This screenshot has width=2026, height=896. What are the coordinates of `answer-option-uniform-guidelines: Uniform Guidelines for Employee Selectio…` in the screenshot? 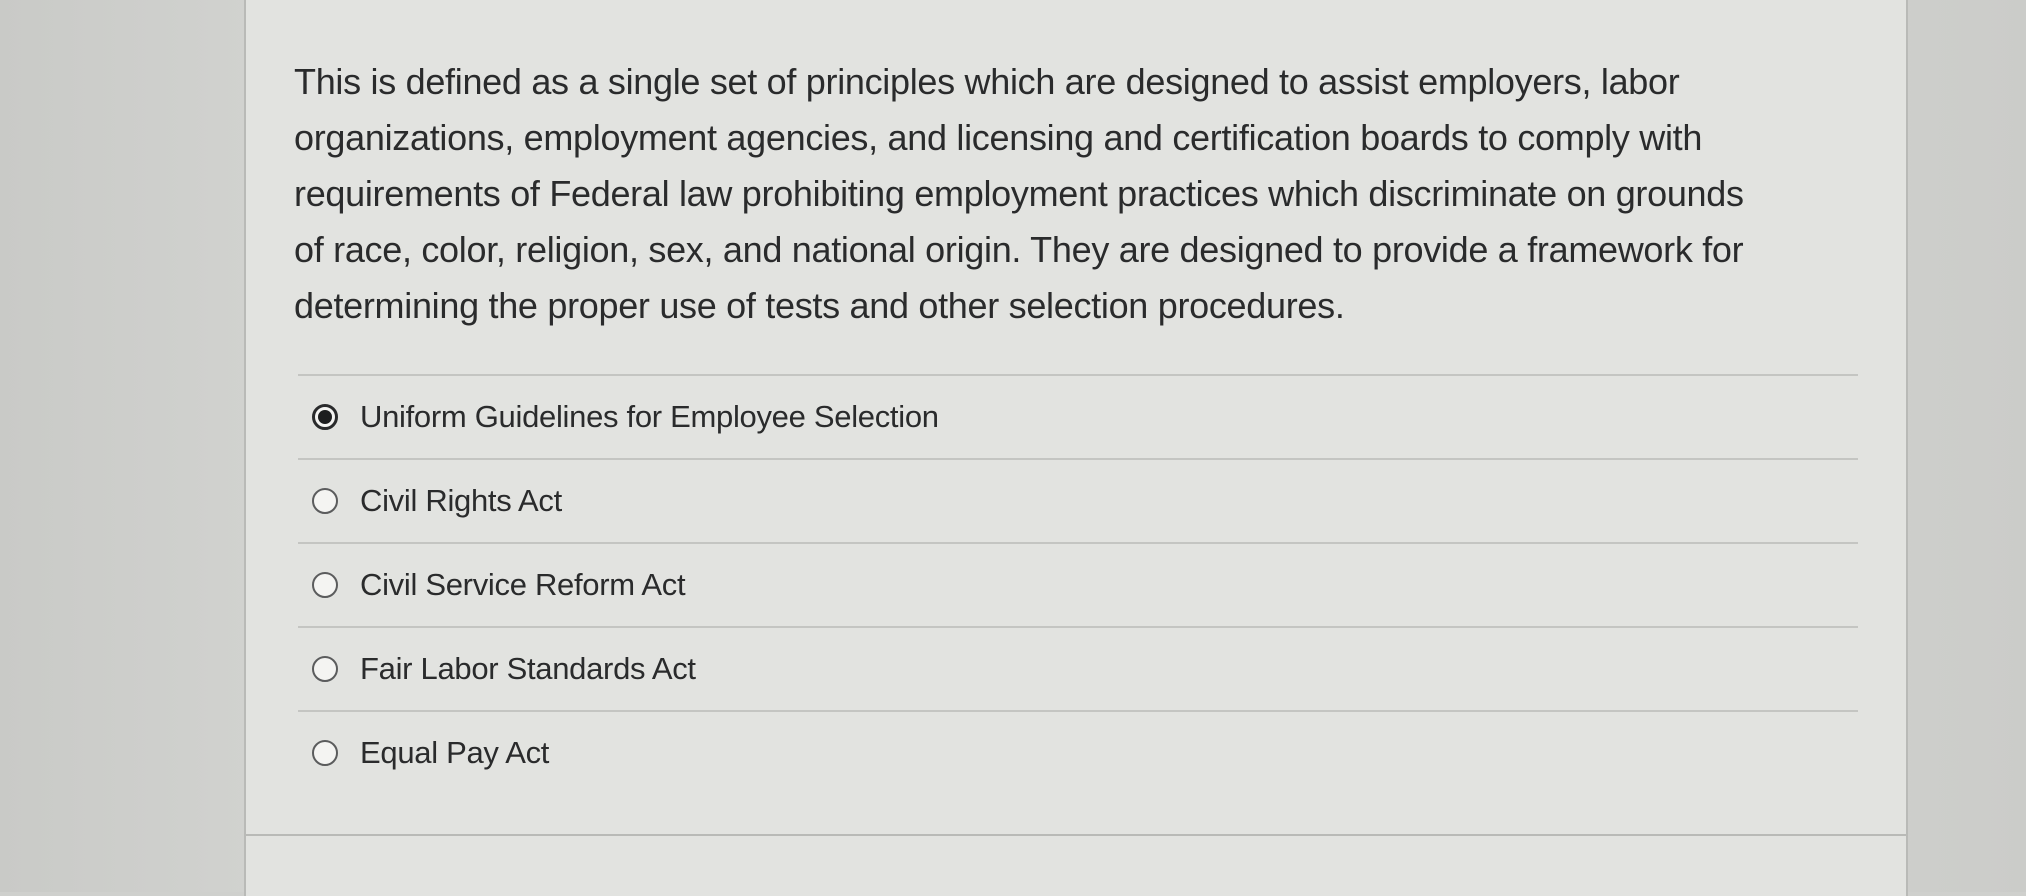 It's located at (1078, 418).